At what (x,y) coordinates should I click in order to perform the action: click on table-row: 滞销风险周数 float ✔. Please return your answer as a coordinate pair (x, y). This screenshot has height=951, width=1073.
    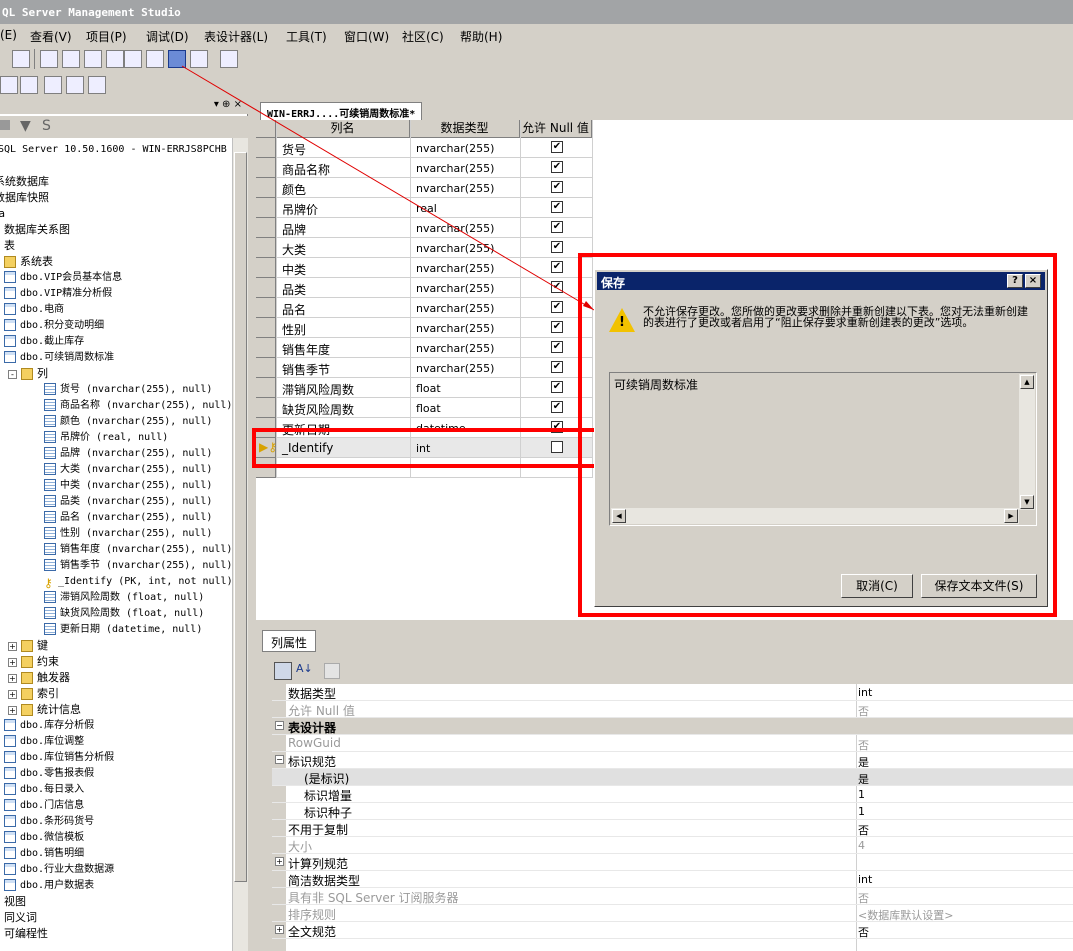
    Looking at the image, I should click on (424, 388).